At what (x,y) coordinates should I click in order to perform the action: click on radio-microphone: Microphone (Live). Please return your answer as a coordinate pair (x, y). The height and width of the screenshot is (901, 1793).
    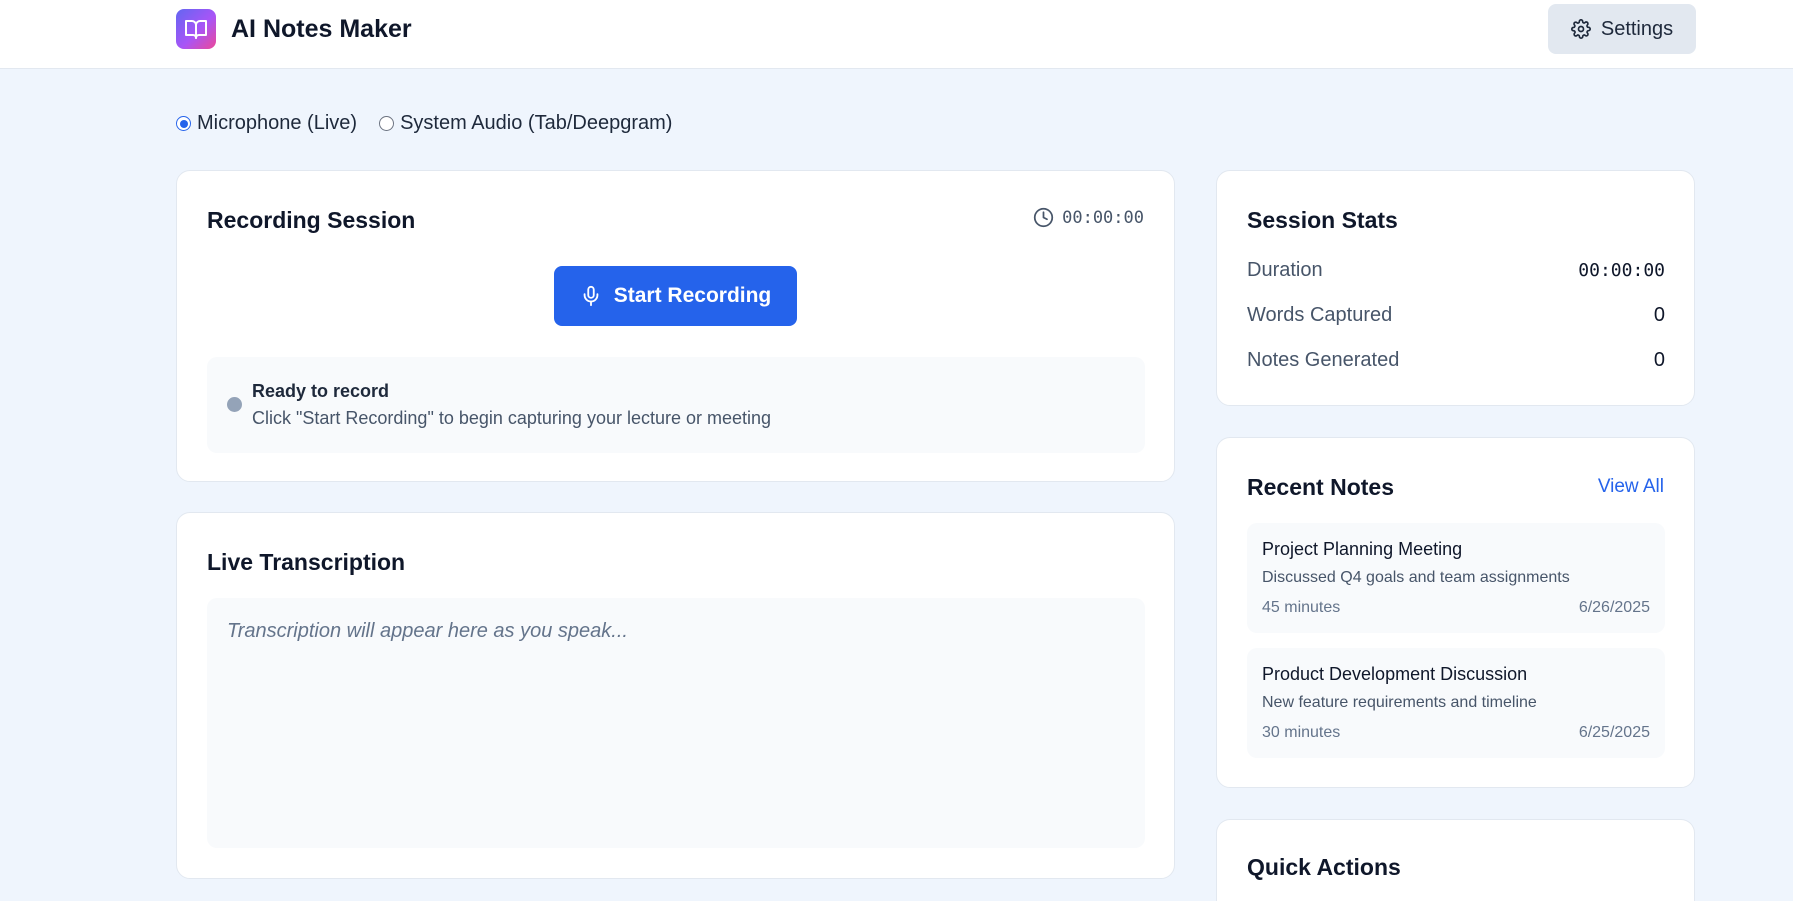
    Looking at the image, I should click on (266, 123).